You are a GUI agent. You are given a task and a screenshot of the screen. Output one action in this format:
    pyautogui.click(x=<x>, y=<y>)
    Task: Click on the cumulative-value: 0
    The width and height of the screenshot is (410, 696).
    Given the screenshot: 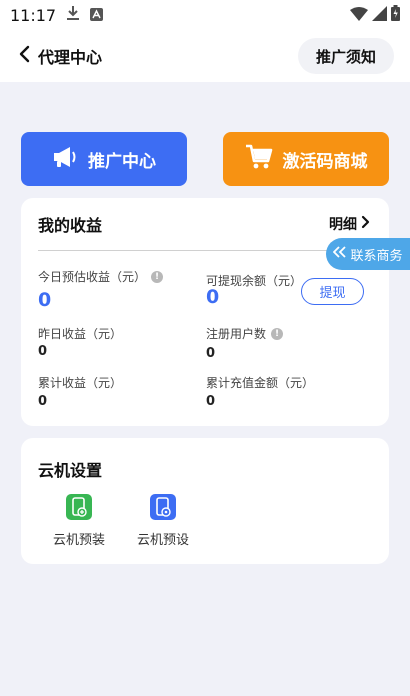 What is the action you would take?
    pyautogui.click(x=43, y=401)
    